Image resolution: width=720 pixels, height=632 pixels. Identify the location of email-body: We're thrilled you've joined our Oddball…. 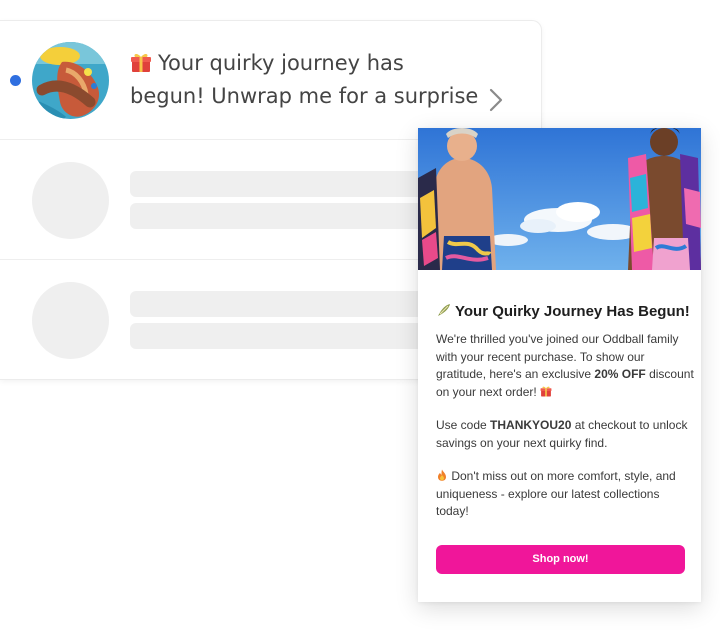
(565, 434).